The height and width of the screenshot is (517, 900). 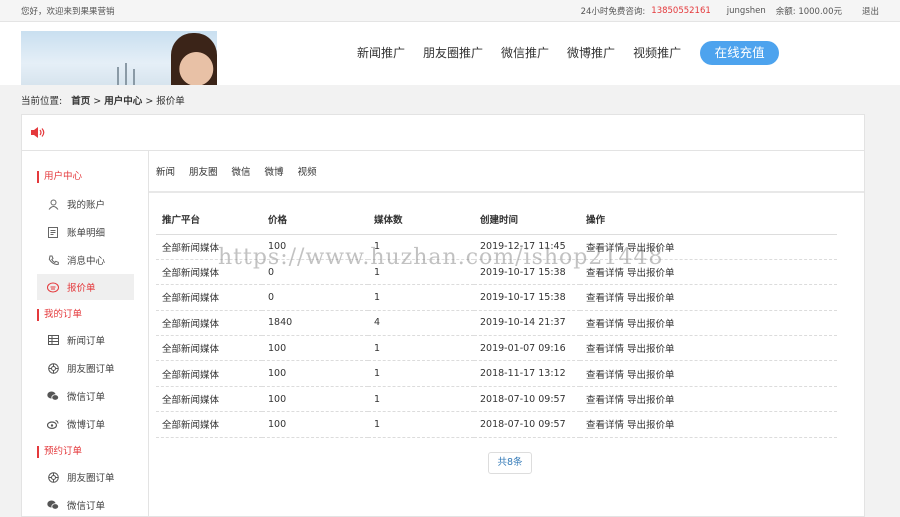 What do you see at coordinates (59, 315) in the screenshot?
I see `sidebar-group-orders: 我的订单` at bounding box center [59, 315].